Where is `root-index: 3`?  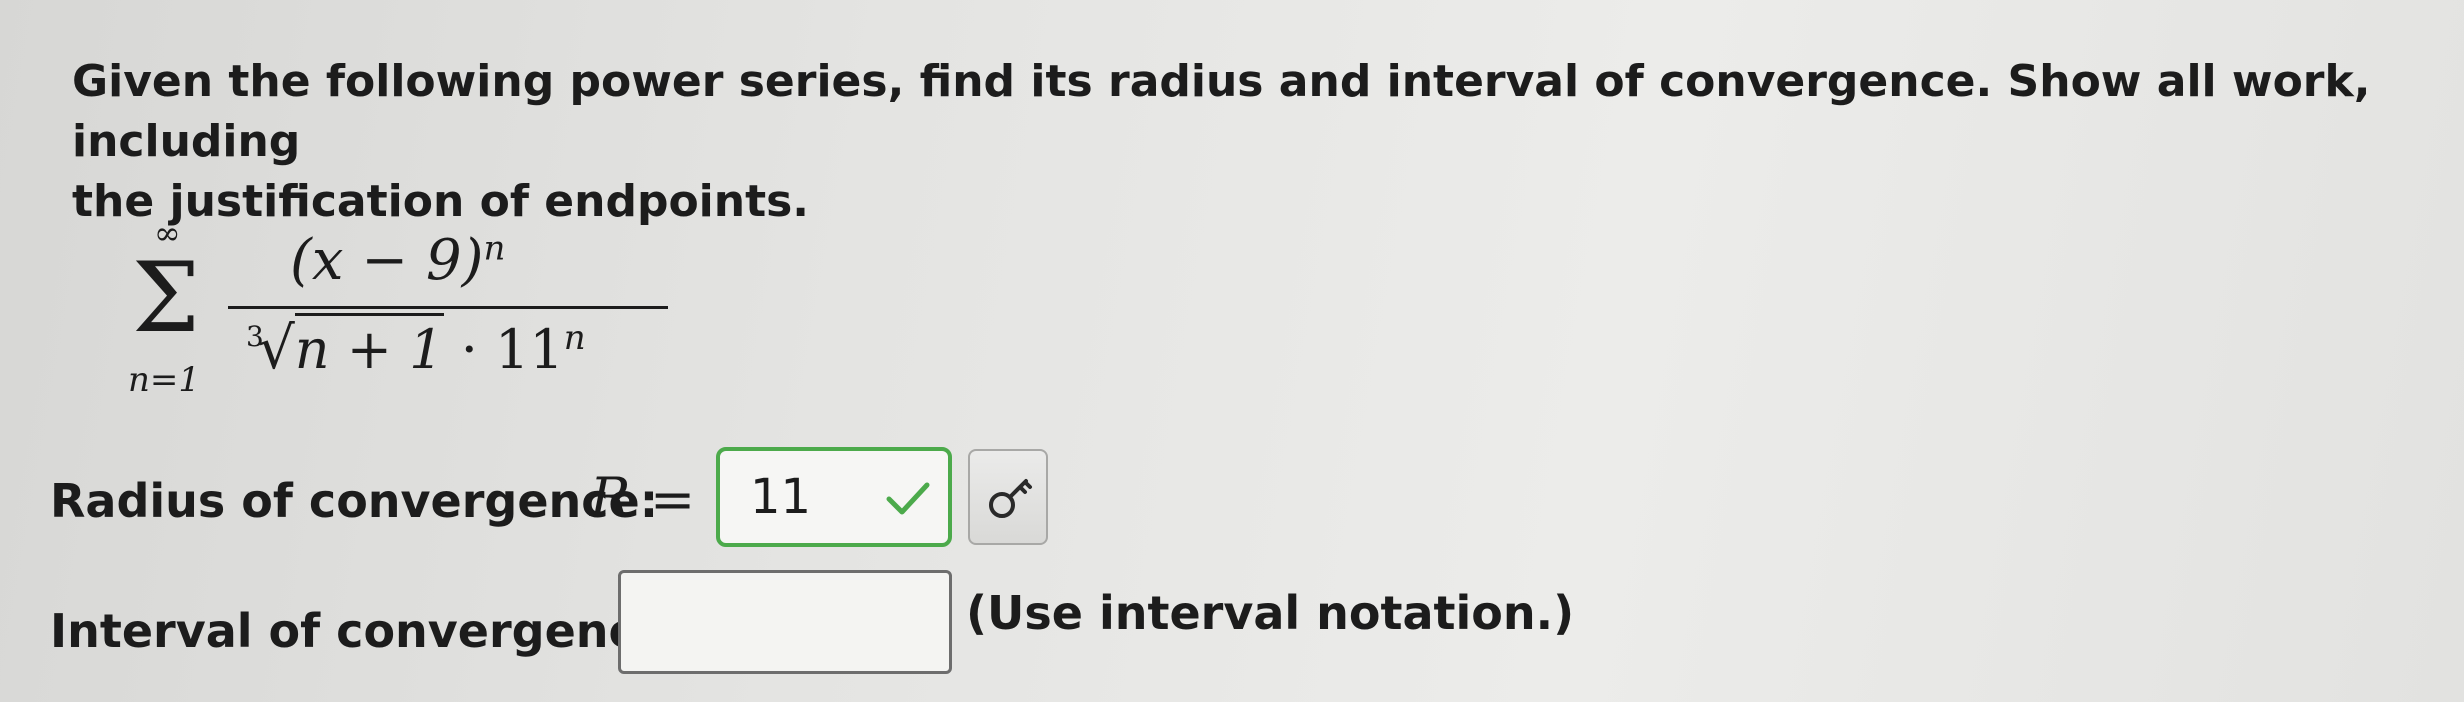
root-index: 3 is located at coordinates (255, 336).